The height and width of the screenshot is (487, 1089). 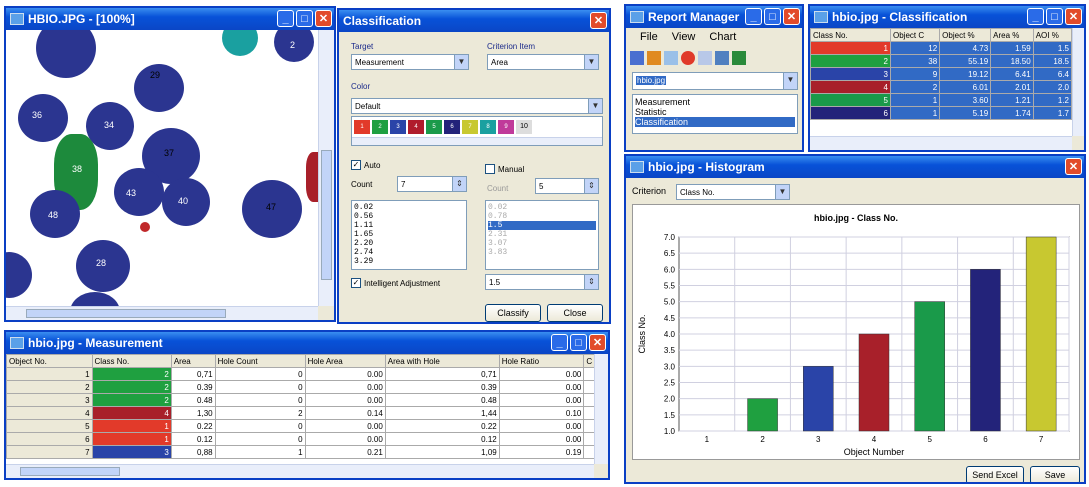 I want to click on classification-titlebar: Classification ✕, so click(x=474, y=21).